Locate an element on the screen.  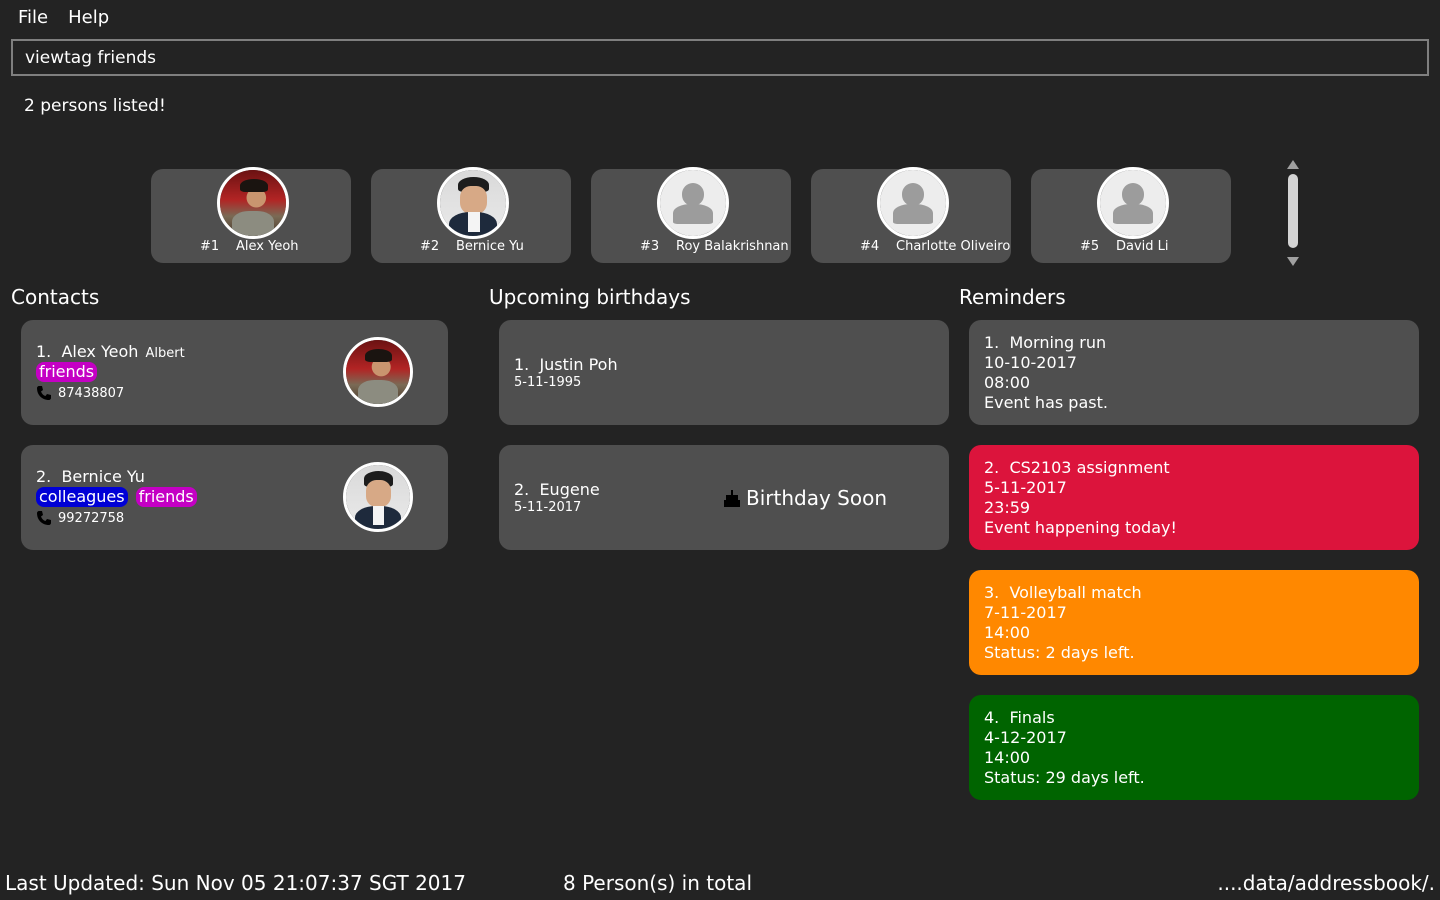
reminder-title-line: 4. Finals is located at coordinates (1064, 718).